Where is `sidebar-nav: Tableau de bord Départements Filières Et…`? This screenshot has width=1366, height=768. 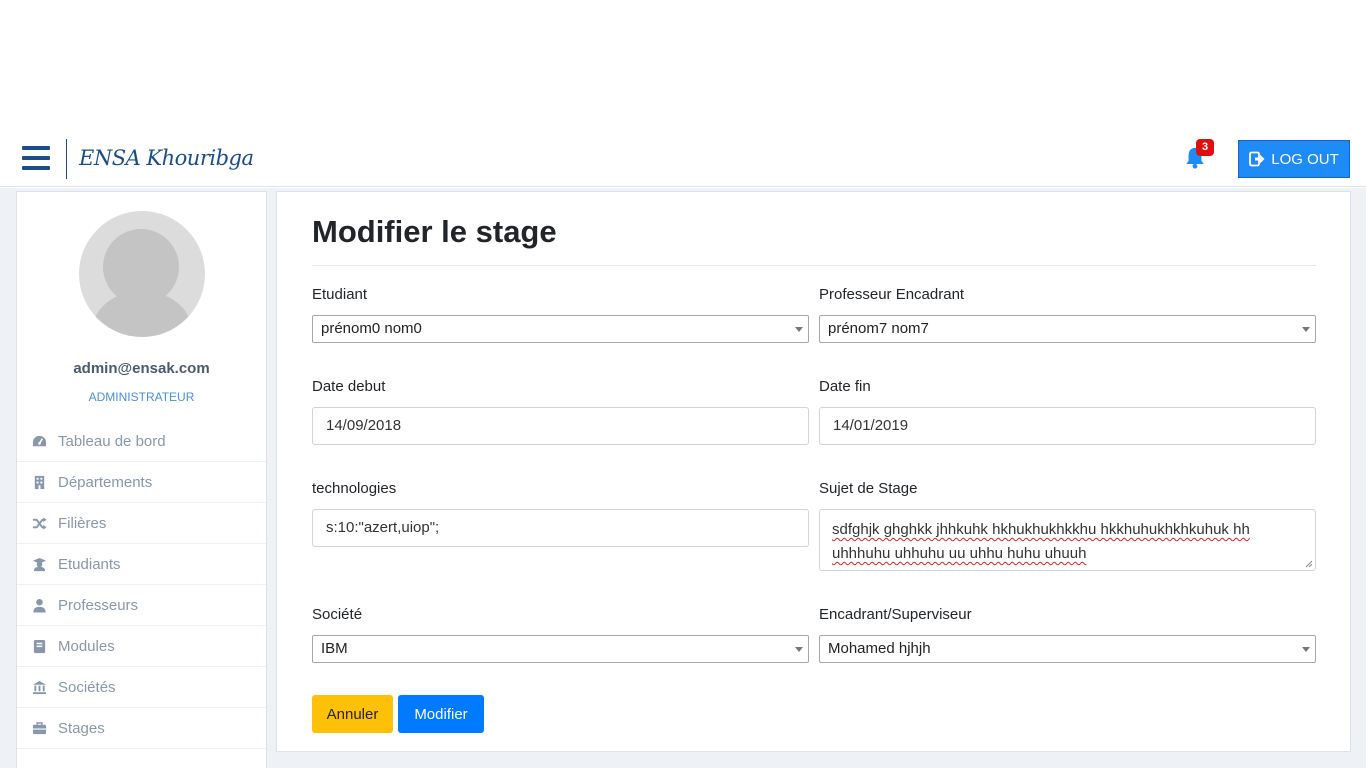
sidebar-nav: Tableau de bord Départements Filières Et… is located at coordinates (141, 585).